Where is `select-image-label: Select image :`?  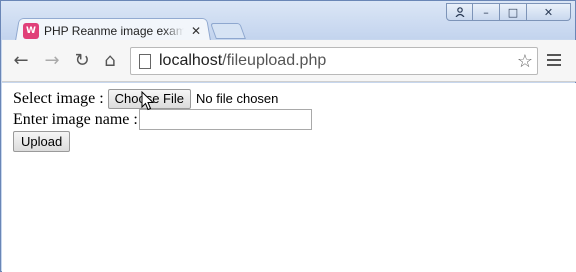 select-image-label: Select image : is located at coordinates (58, 98).